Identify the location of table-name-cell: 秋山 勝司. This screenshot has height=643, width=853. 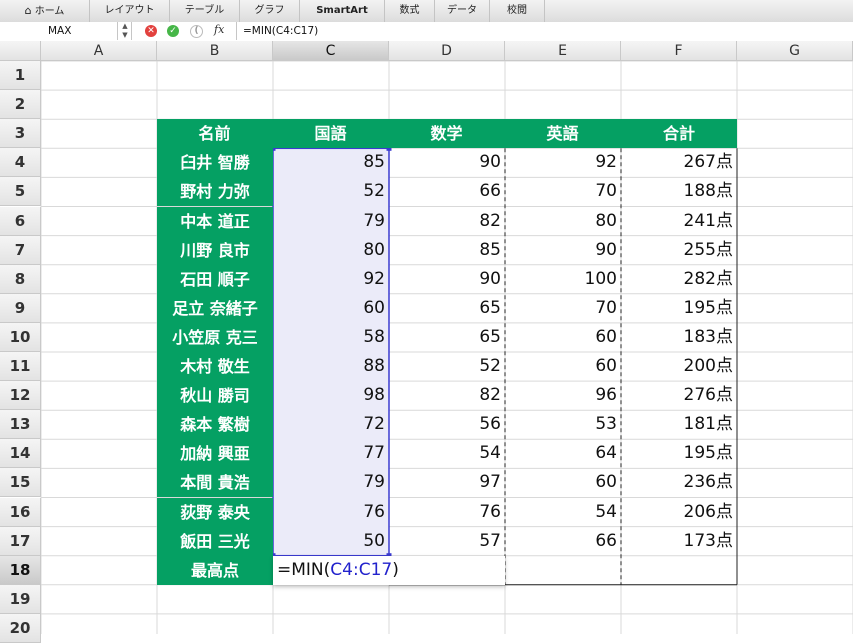
(215, 396).